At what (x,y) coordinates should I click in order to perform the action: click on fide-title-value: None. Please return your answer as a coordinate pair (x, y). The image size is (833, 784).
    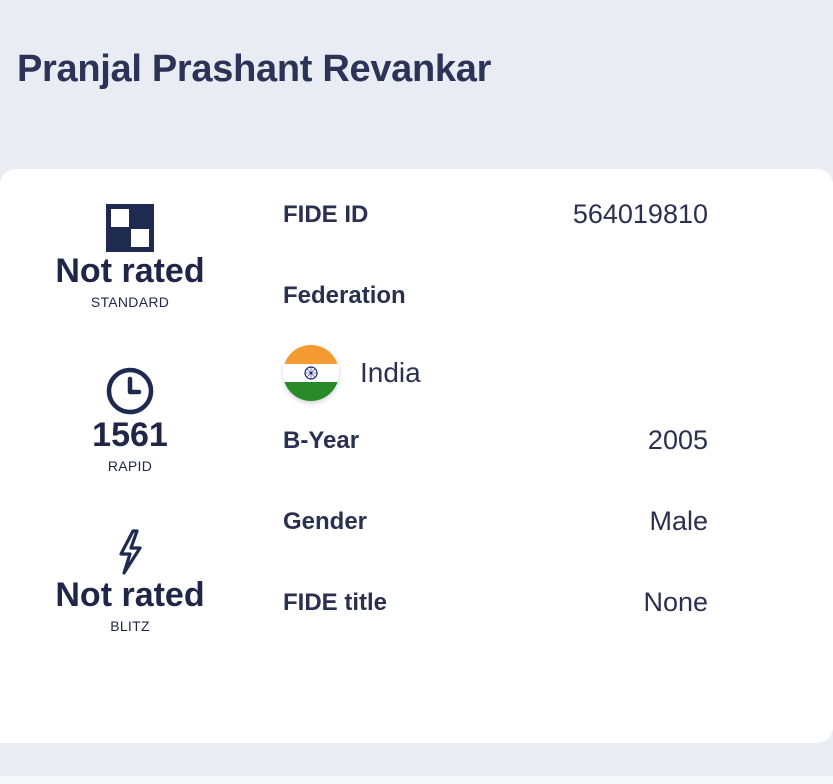
    Looking at the image, I should click on (675, 602).